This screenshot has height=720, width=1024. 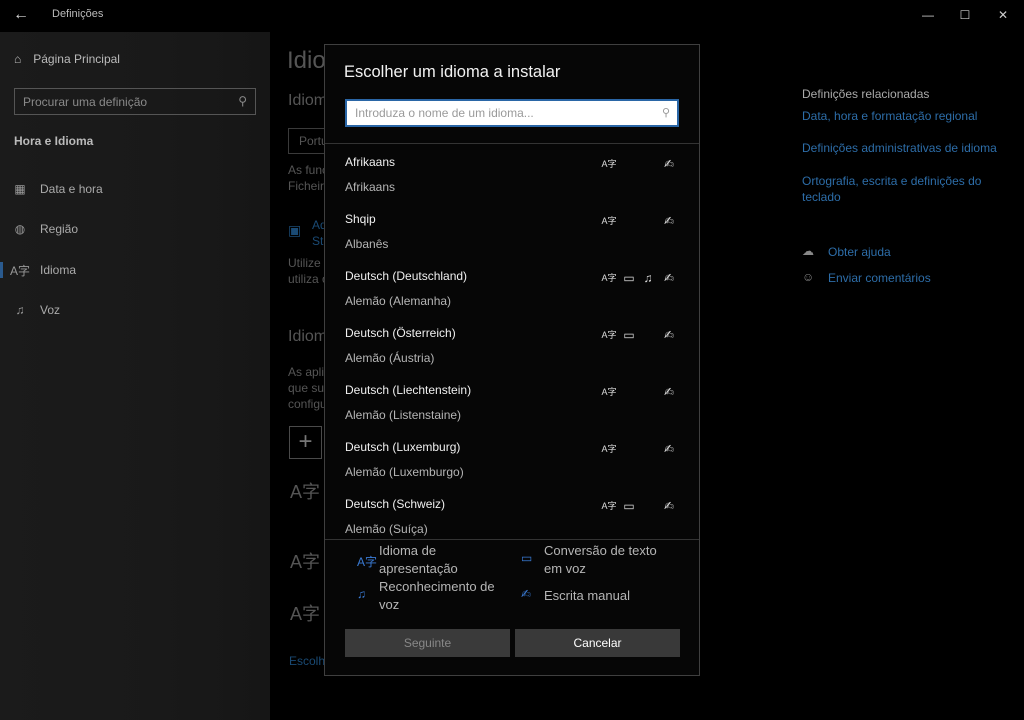 I want to click on legend-handwriting: Escrita manual, so click(x=587, y=595).